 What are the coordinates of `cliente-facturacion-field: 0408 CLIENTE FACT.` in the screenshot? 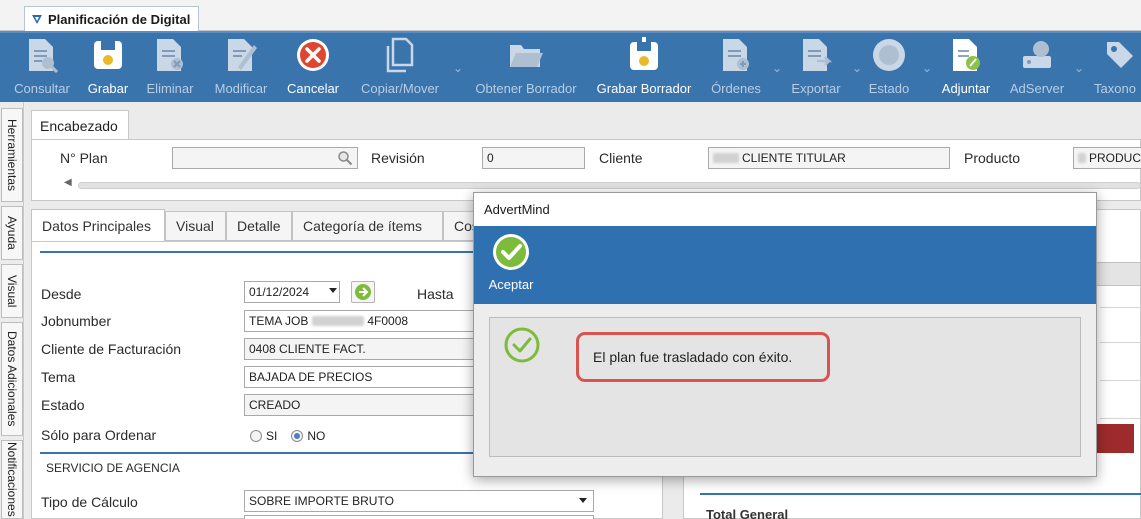 It's located at (360, 349).